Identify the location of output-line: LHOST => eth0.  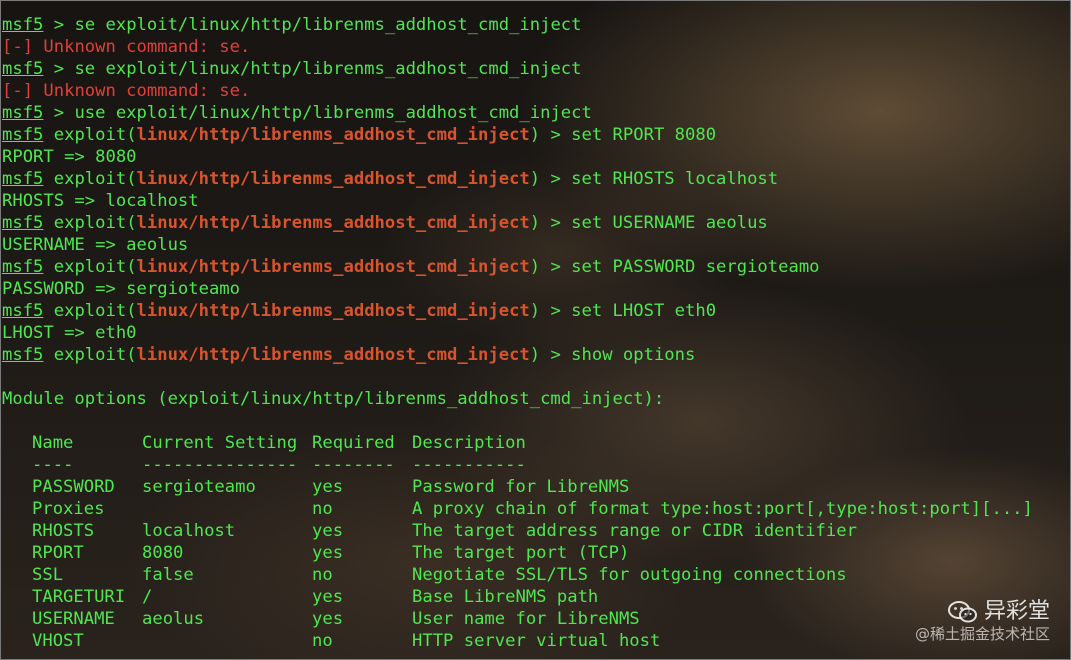
(517, 333).